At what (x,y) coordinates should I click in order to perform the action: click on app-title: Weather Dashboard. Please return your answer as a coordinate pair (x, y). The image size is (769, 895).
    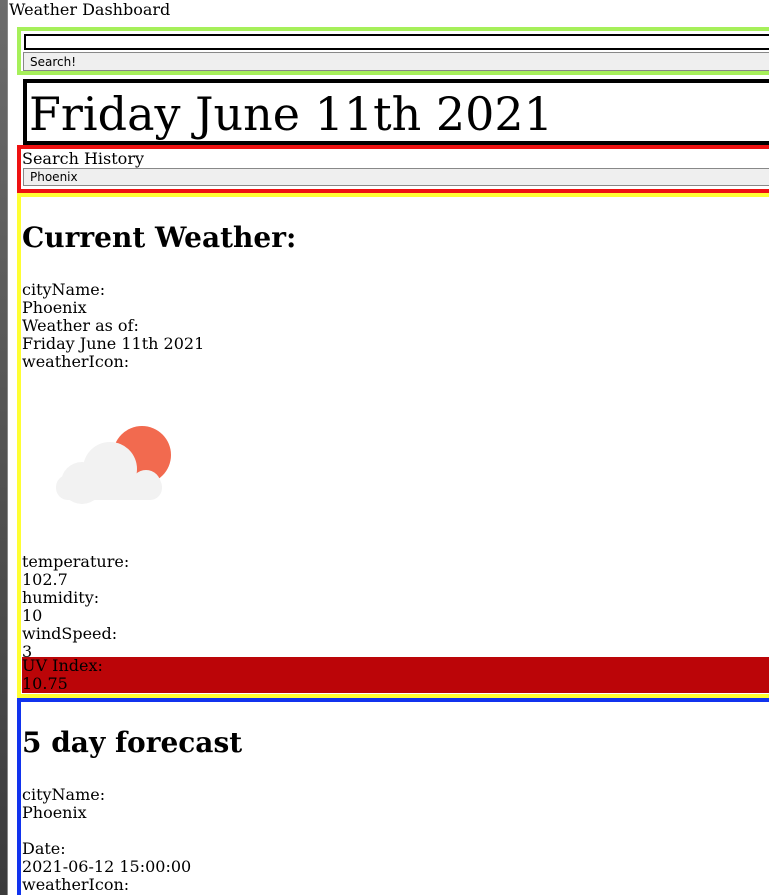
    Looking at the image, I should click on (90, 9).